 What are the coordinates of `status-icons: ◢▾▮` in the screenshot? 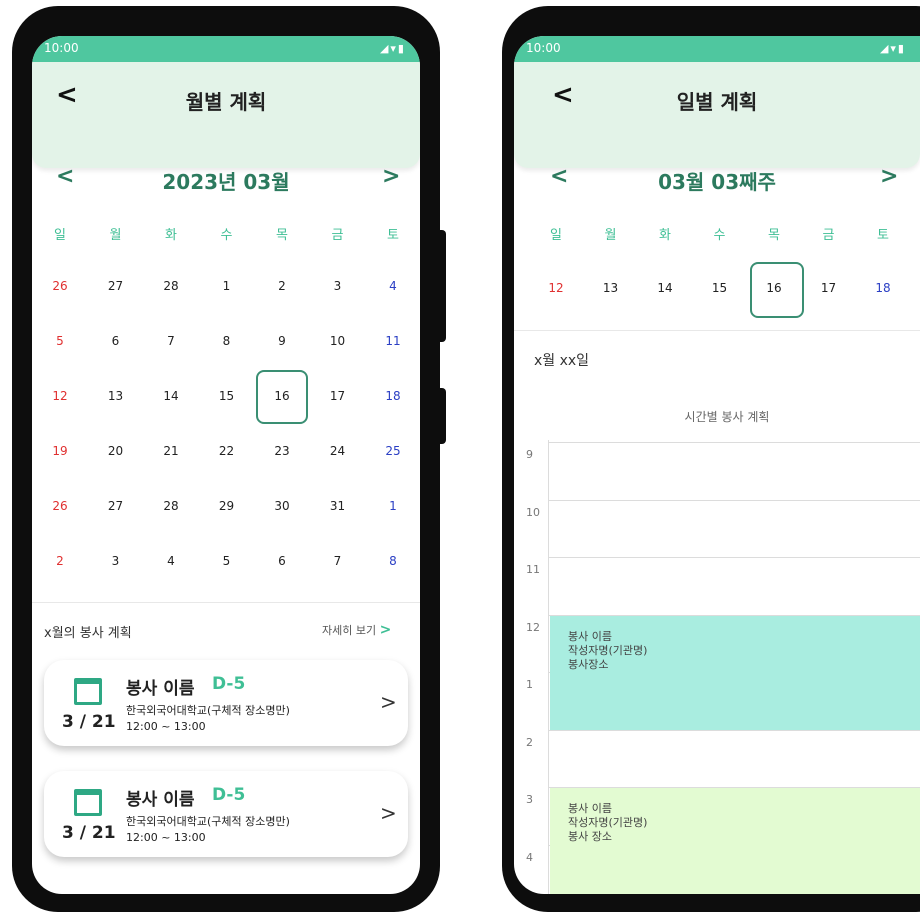 It's located at (892, 48).